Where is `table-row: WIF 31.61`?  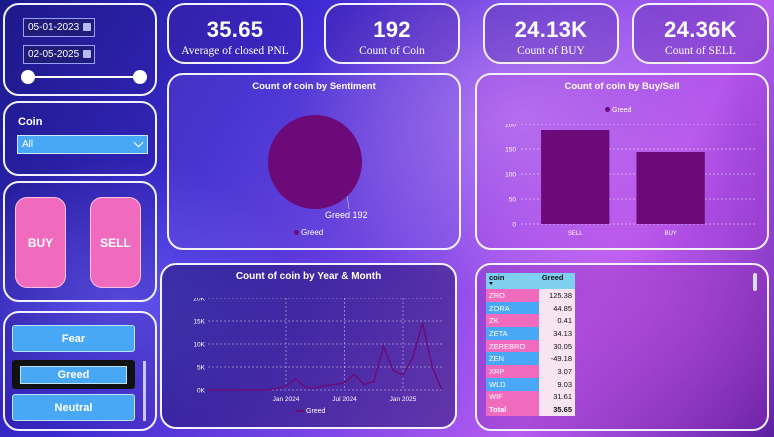 table-row: WIF 31.61 is located at coordinates (530, 397).